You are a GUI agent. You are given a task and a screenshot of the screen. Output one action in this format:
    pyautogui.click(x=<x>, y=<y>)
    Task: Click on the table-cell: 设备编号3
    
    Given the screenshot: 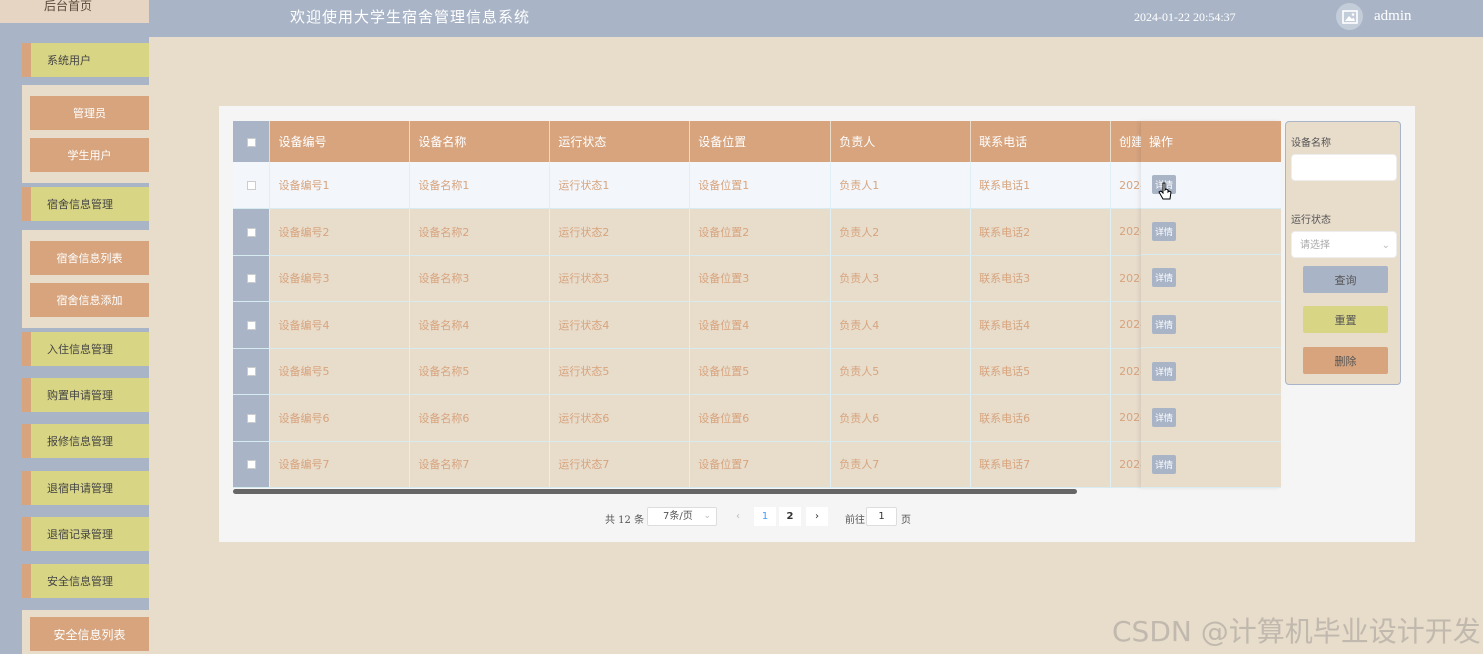 What is the action you would take?
    pyautogui.click(x=340, y=278)
    